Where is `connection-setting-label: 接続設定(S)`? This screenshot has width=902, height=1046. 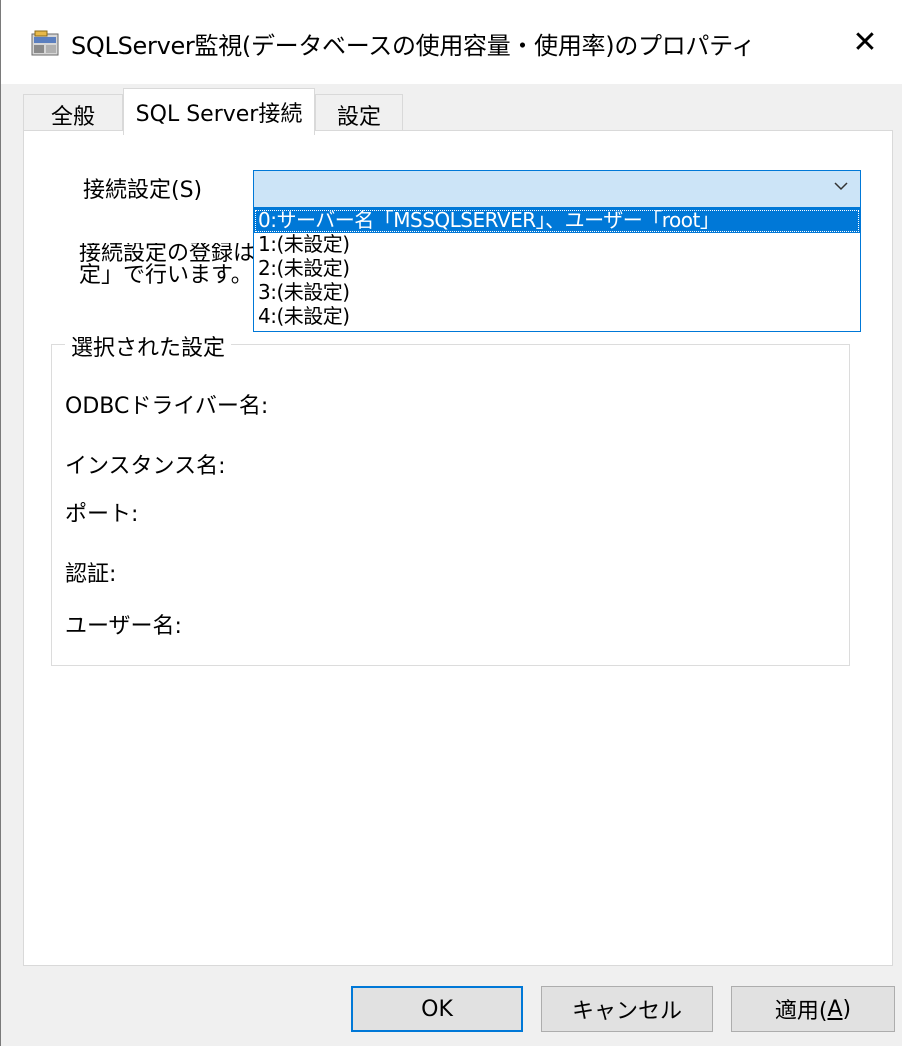
connection-setting-label: 接続設定(S) is located at coordinates (143, 190).